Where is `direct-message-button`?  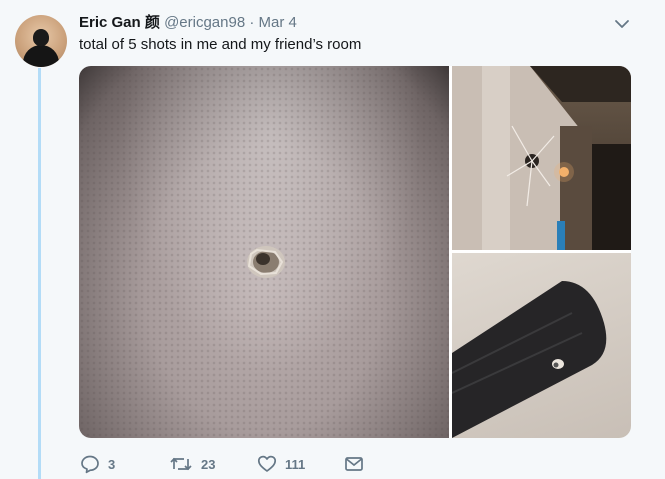
direct-message-button is located at coordinates (354, 464).